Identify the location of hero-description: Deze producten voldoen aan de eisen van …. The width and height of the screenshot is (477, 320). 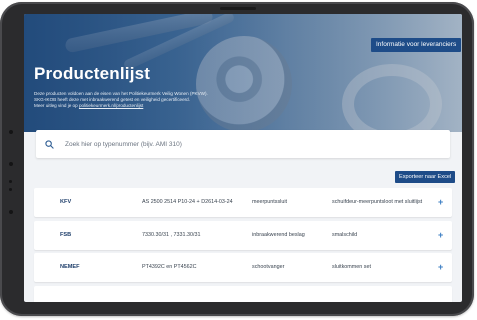
(149, 100).